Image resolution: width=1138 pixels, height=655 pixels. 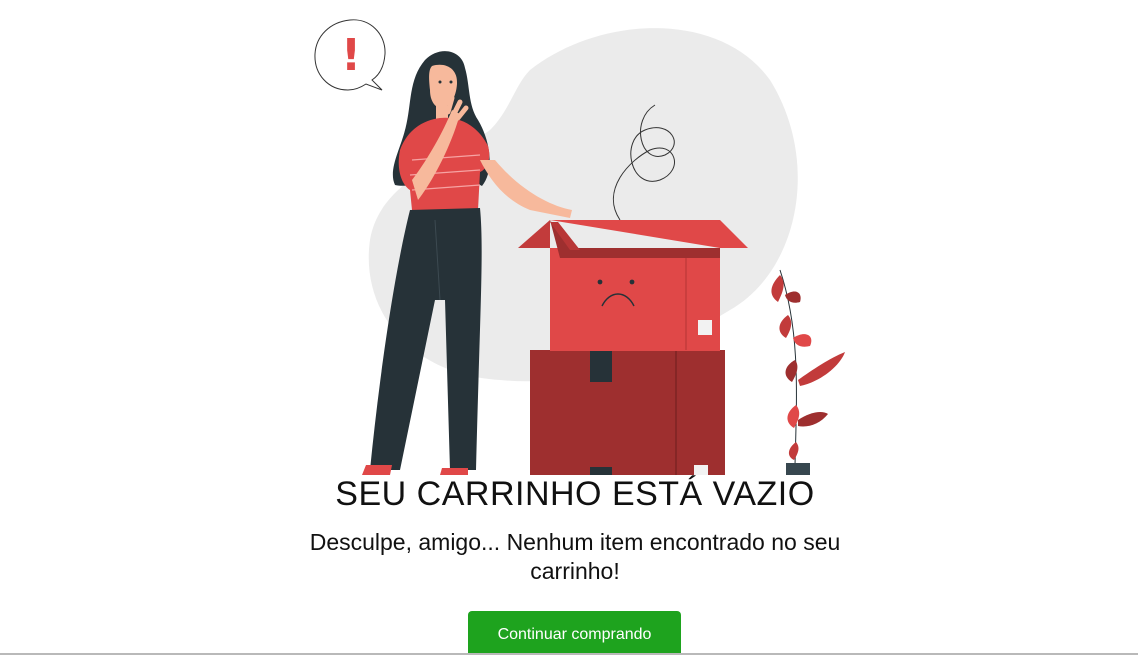 I want to click on plant-icon, so click(x=808, y=372).